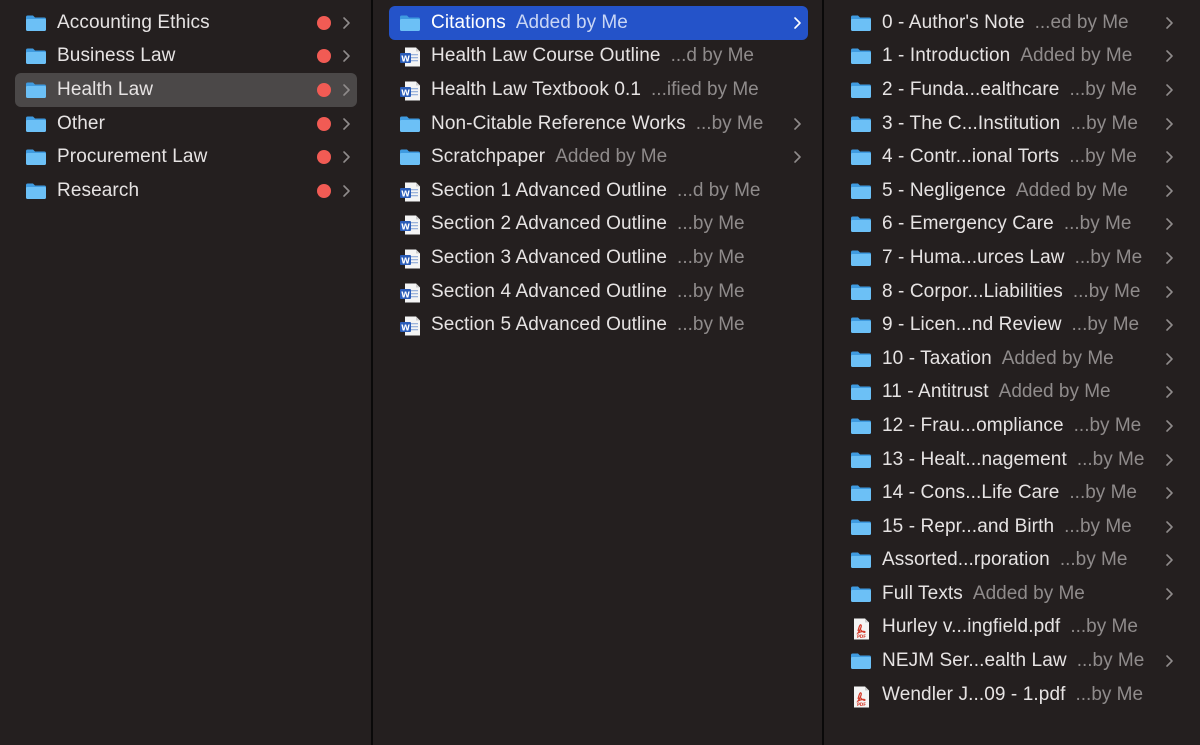  What do you see at coordinates (861, 636) in the screenshot?
I see `svg-text: PDF` at bounding box center [861, 636].